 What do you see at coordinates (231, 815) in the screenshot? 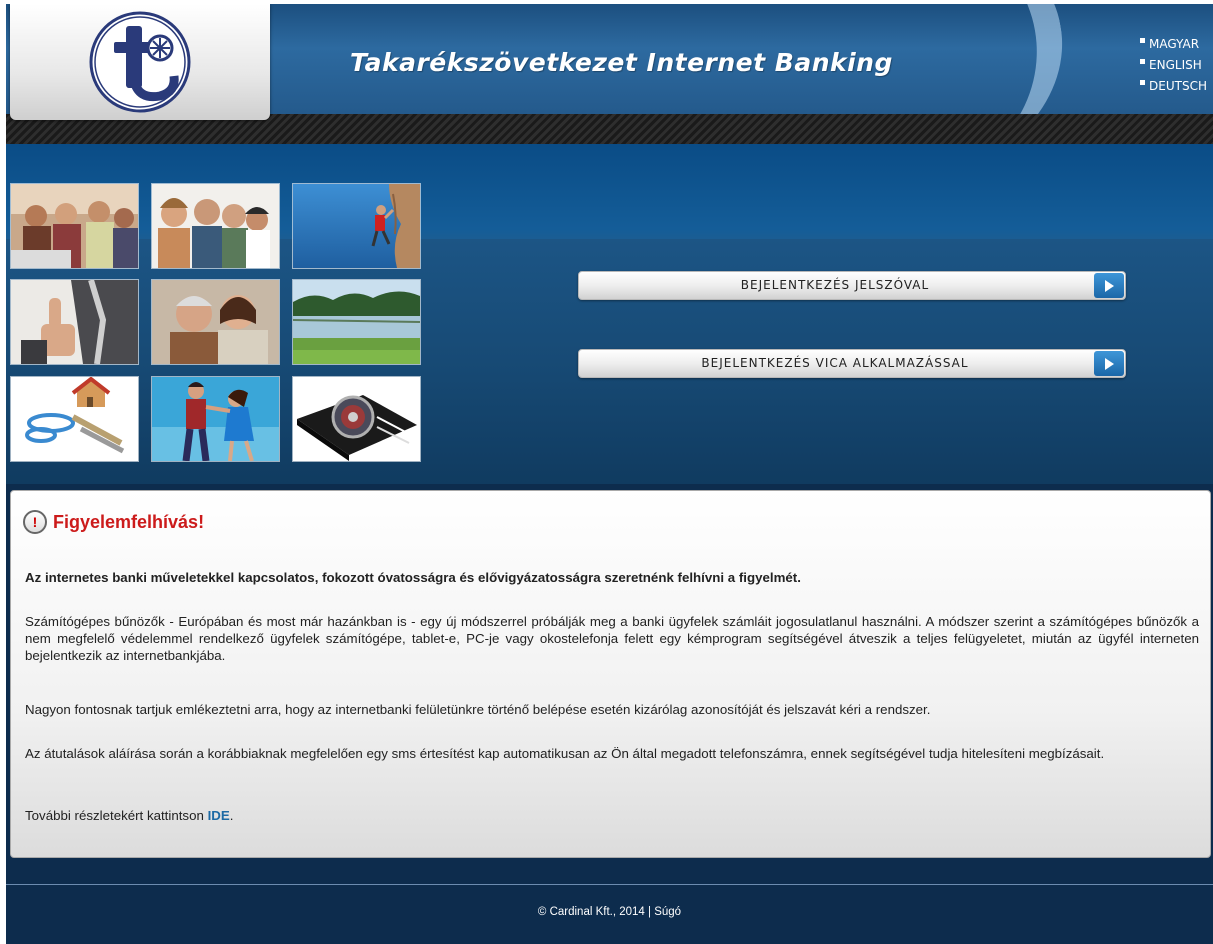
I see `notice-more-suffix: .` at bounding box center [231, 815].